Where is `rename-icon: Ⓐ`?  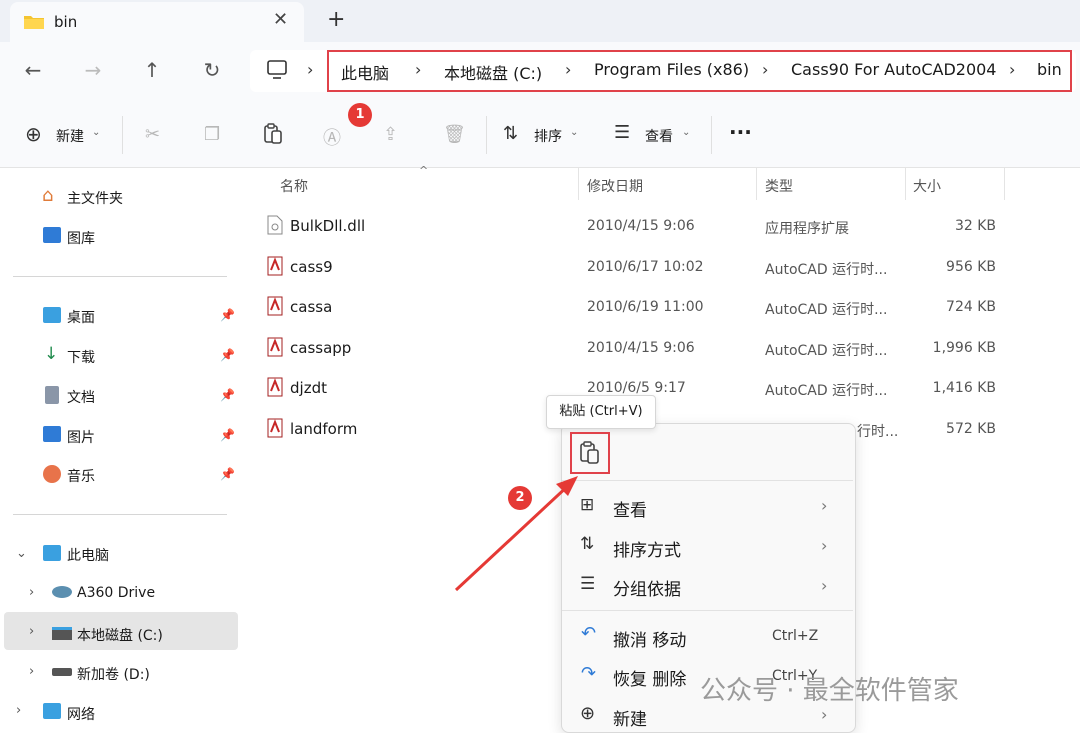
rename-icon: Ⓐ is located at coordinates (332, 137).